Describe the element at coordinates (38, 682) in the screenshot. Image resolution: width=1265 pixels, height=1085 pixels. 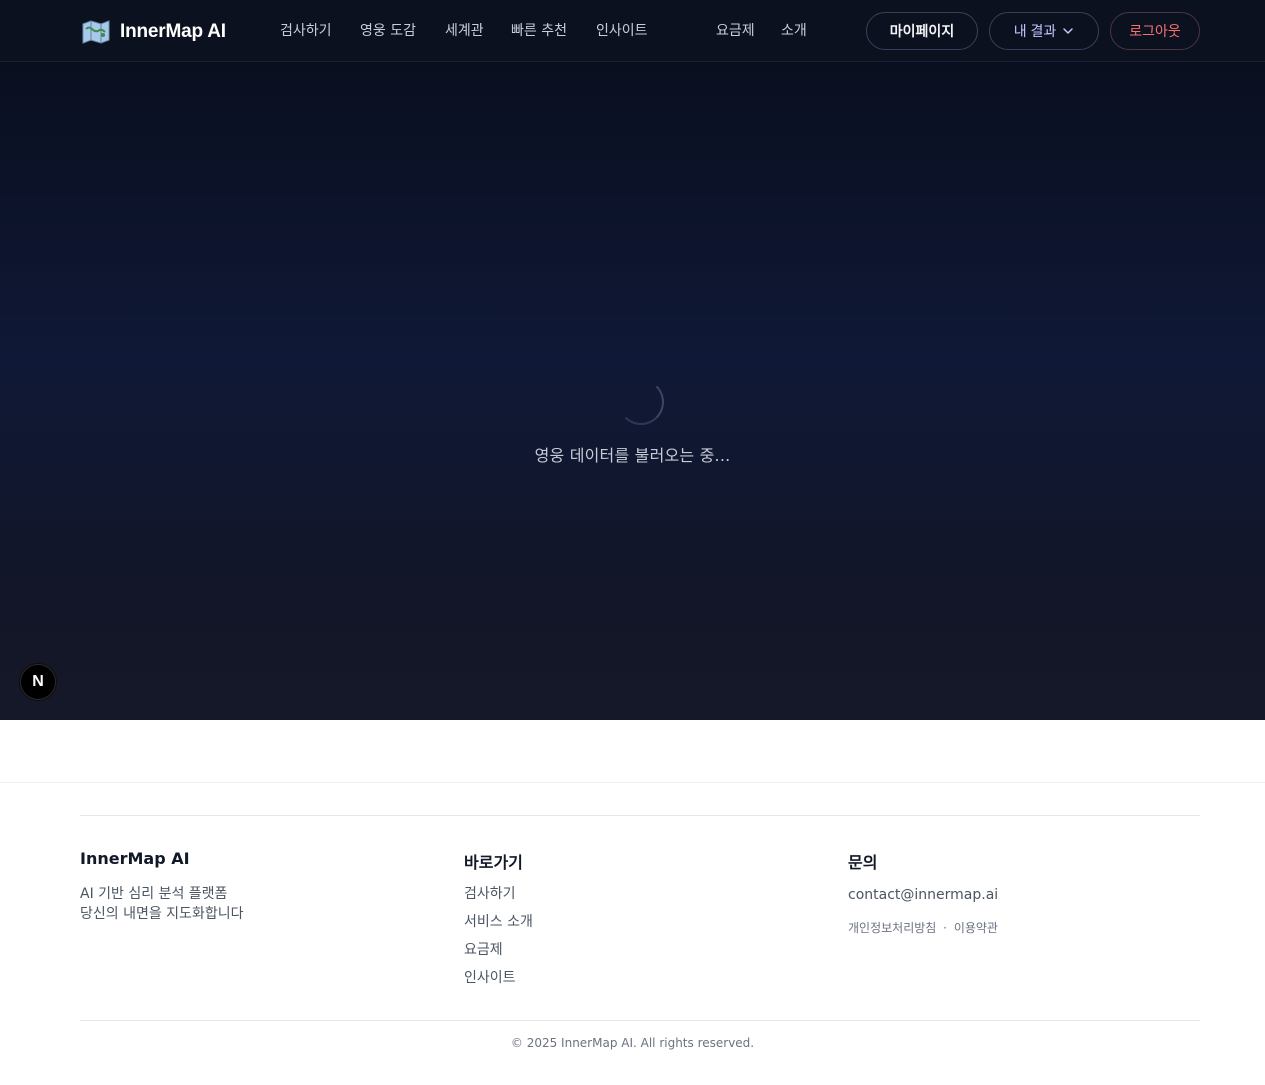
I see `dev-tools-badge: N` at that location.